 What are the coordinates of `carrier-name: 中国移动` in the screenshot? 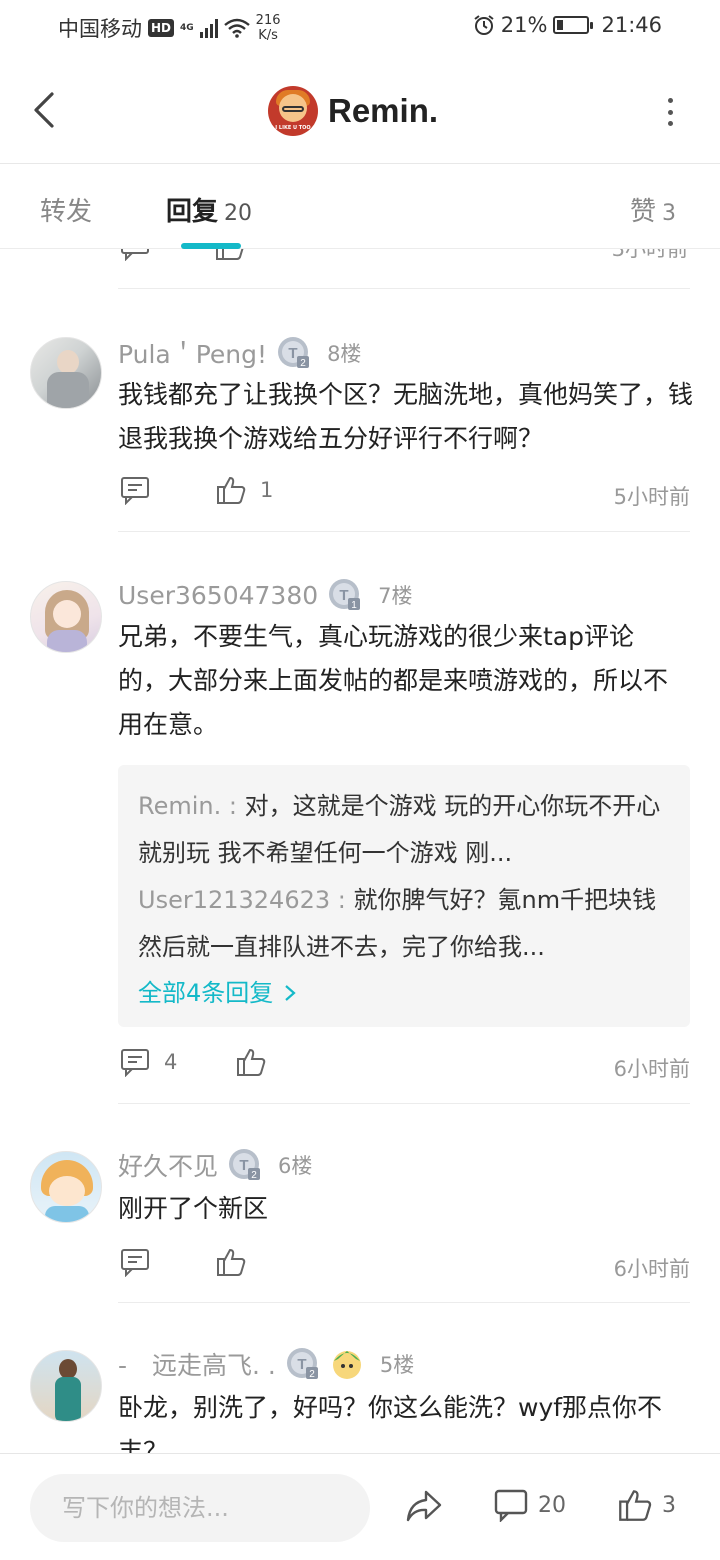 It's located at (100, 29).